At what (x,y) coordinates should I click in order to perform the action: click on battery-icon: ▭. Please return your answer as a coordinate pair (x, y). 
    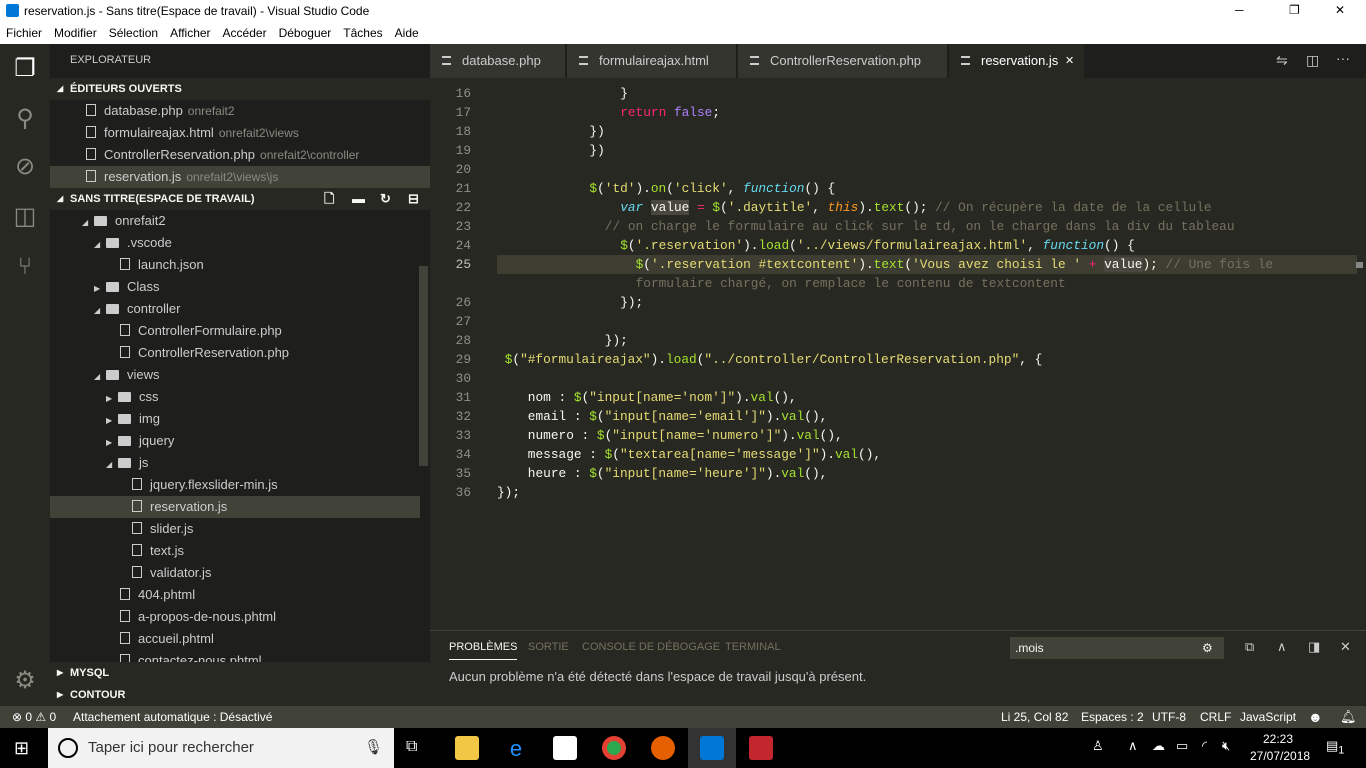
    Looking at the image, I should click on (1182, 746).